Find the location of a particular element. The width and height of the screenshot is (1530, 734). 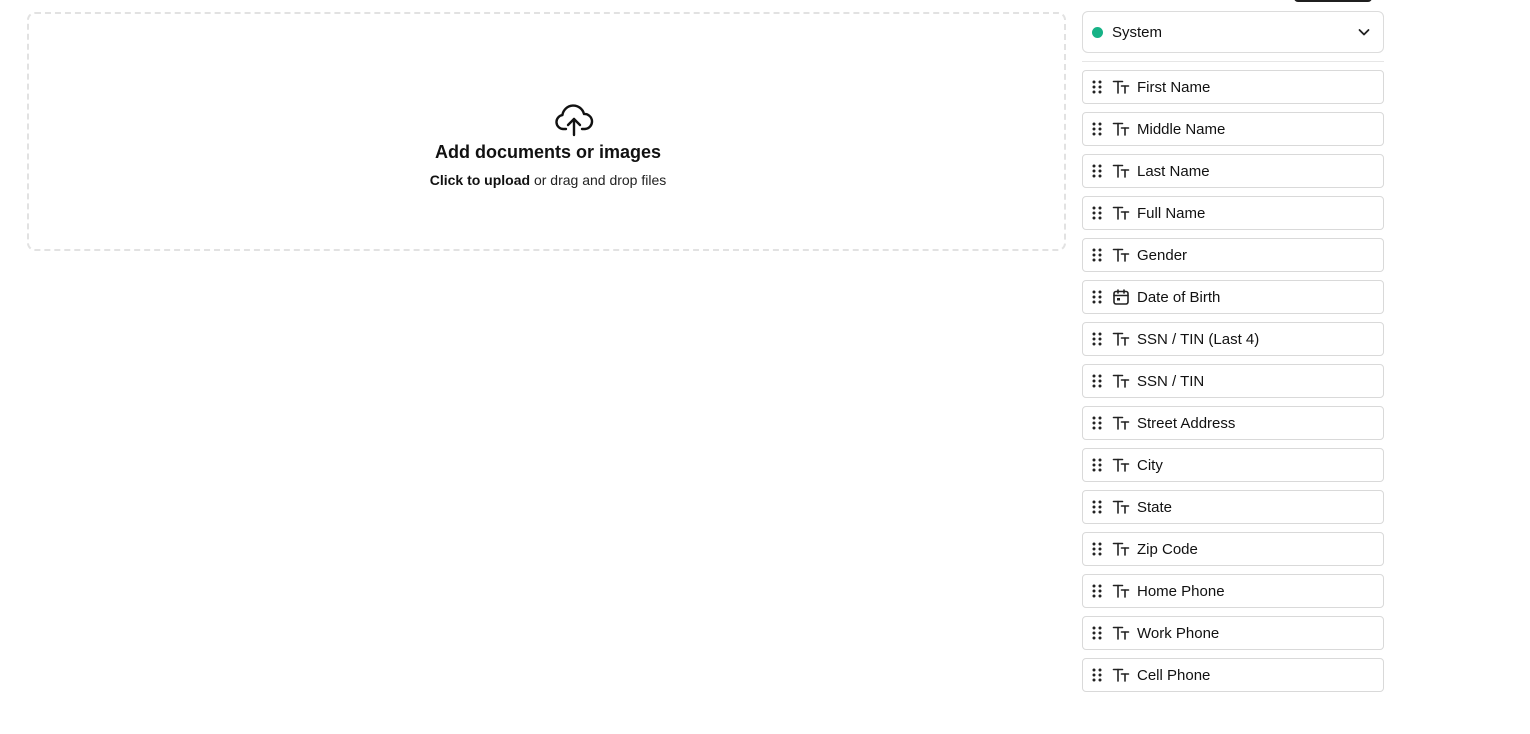

field-item: State is located at coordinates (1233, 507).